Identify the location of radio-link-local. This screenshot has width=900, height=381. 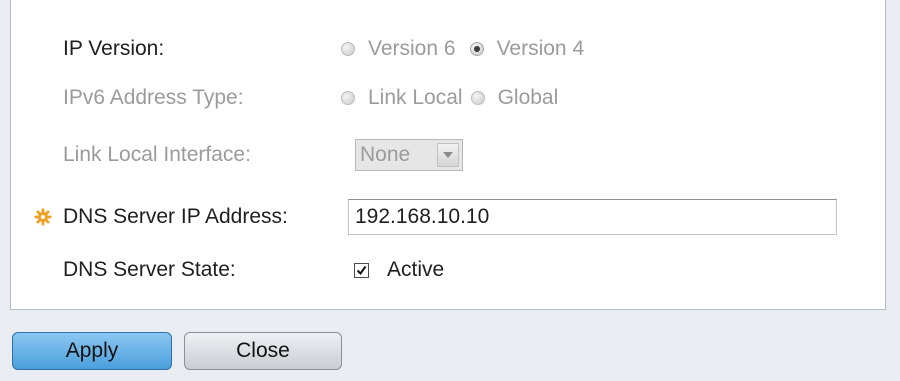
(348, 98).